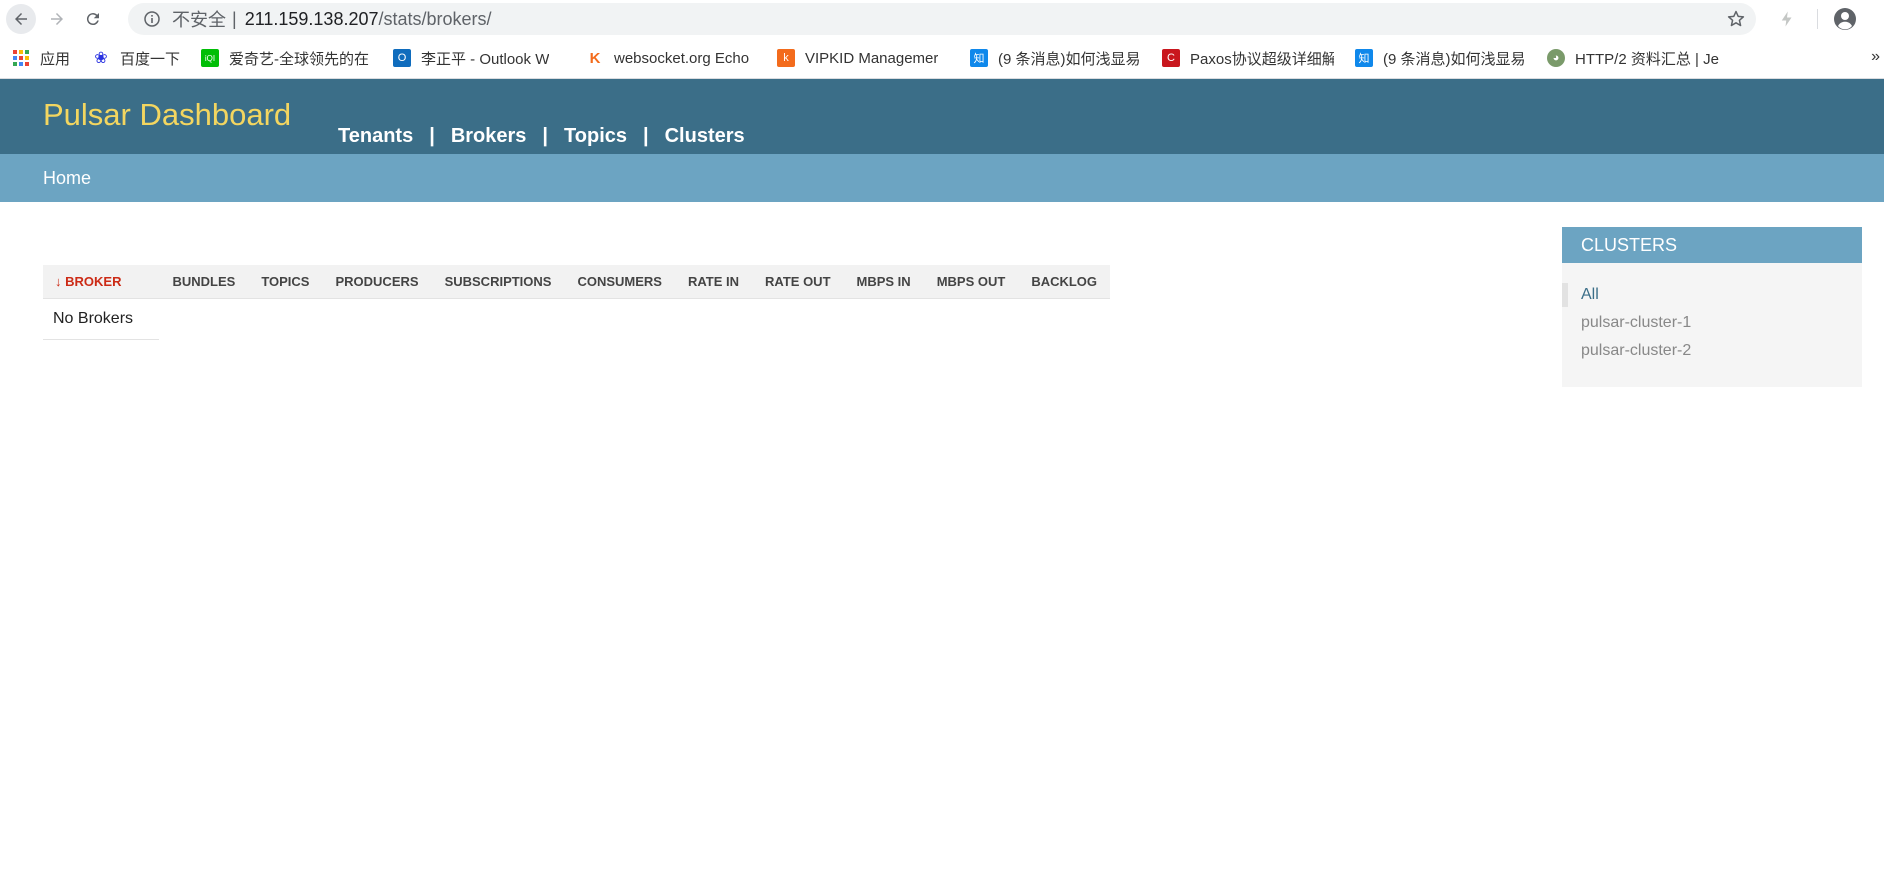 The width and height of the screenshot is (1884, 886). What do you see at coordinates (21, 58) in the screenshot?
I see `apps-grid-icon` at bounding box center [21, 58].